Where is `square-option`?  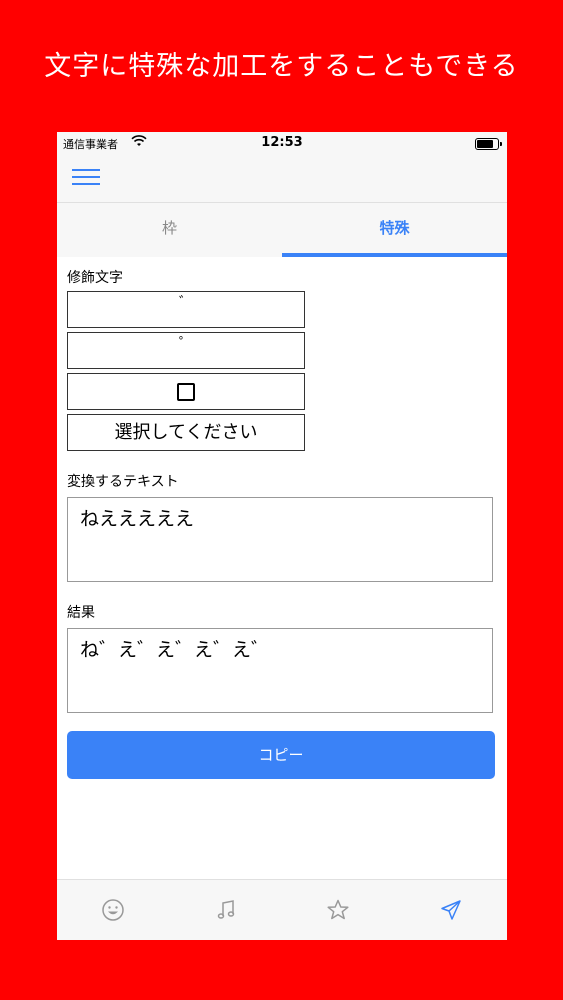 square-option is located at coordinates (186, 391).